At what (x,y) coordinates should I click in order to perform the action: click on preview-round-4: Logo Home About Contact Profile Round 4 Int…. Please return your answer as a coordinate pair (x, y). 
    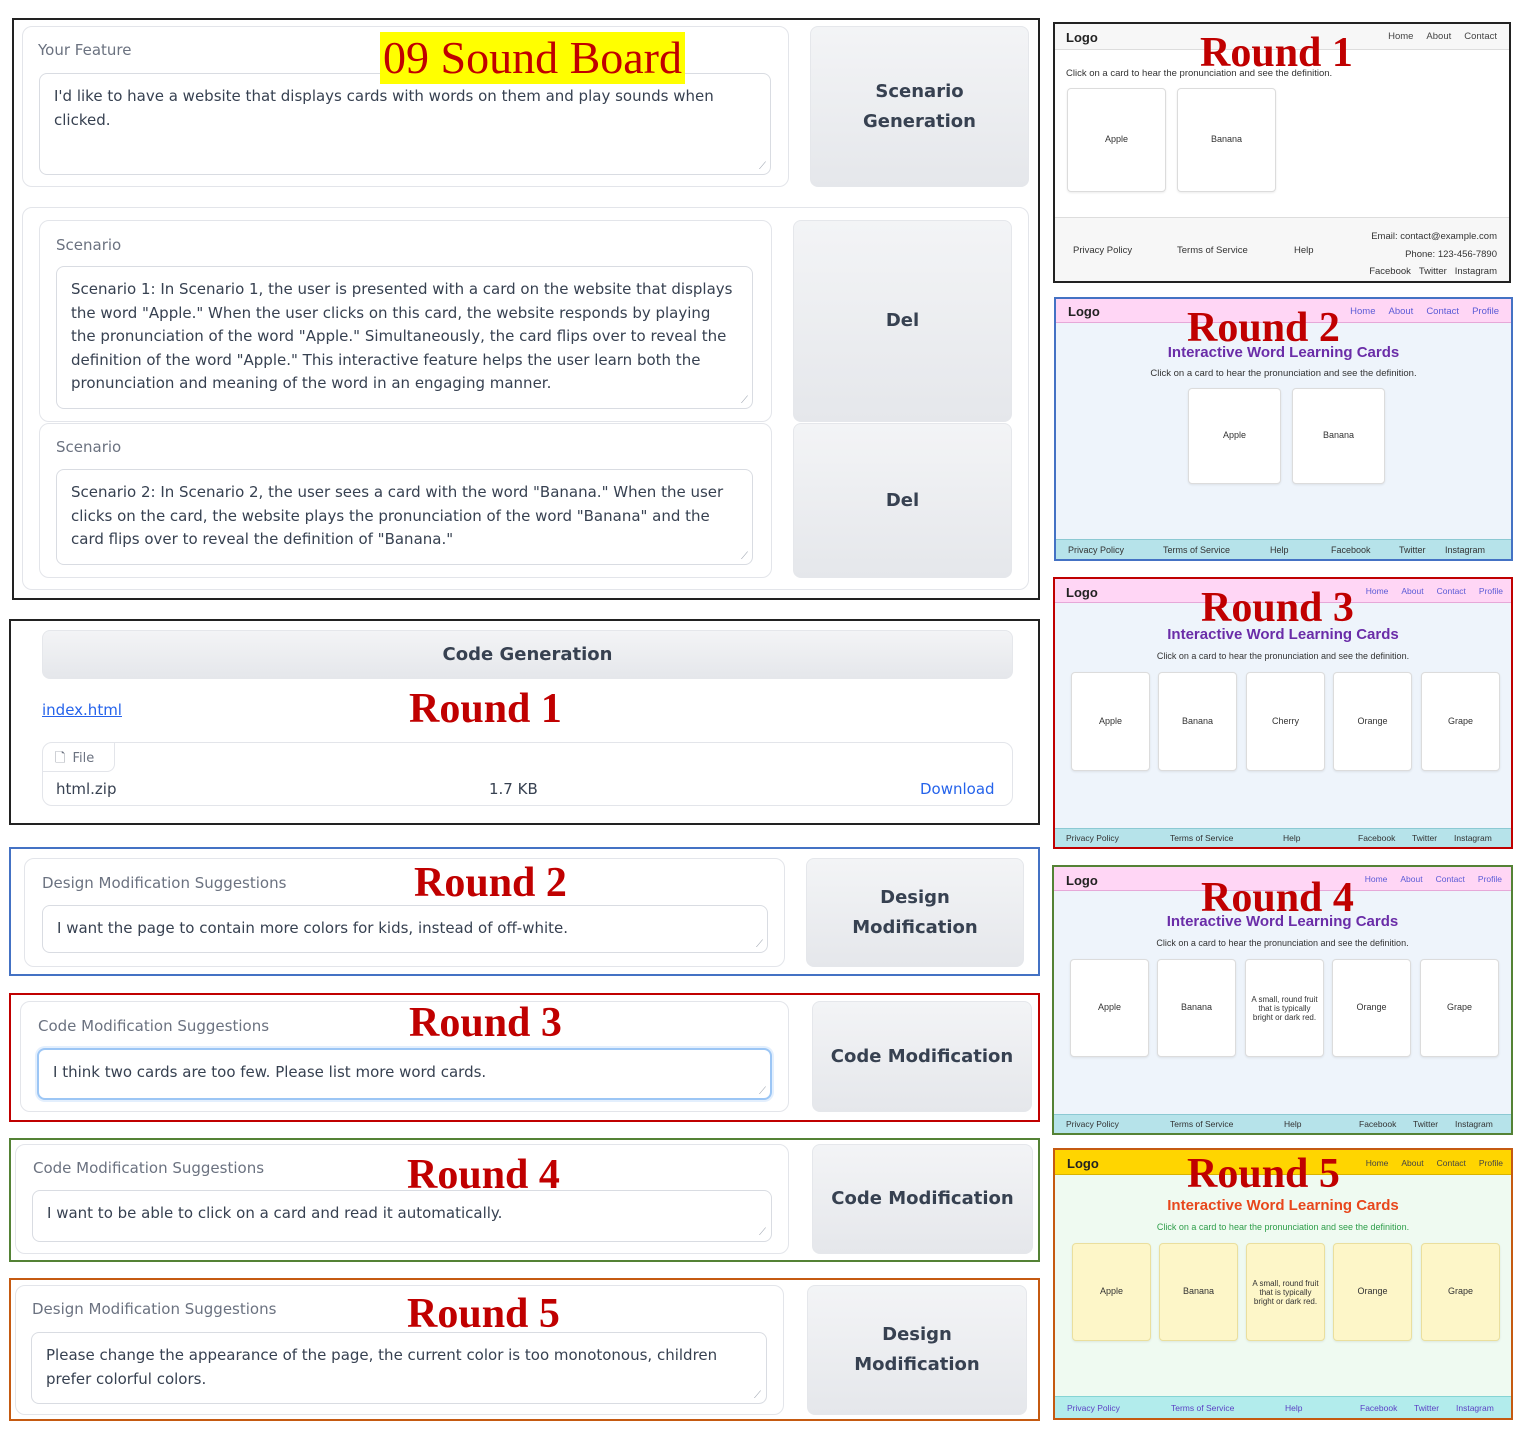
    Looking at the image, I should click on (1282, 1000).